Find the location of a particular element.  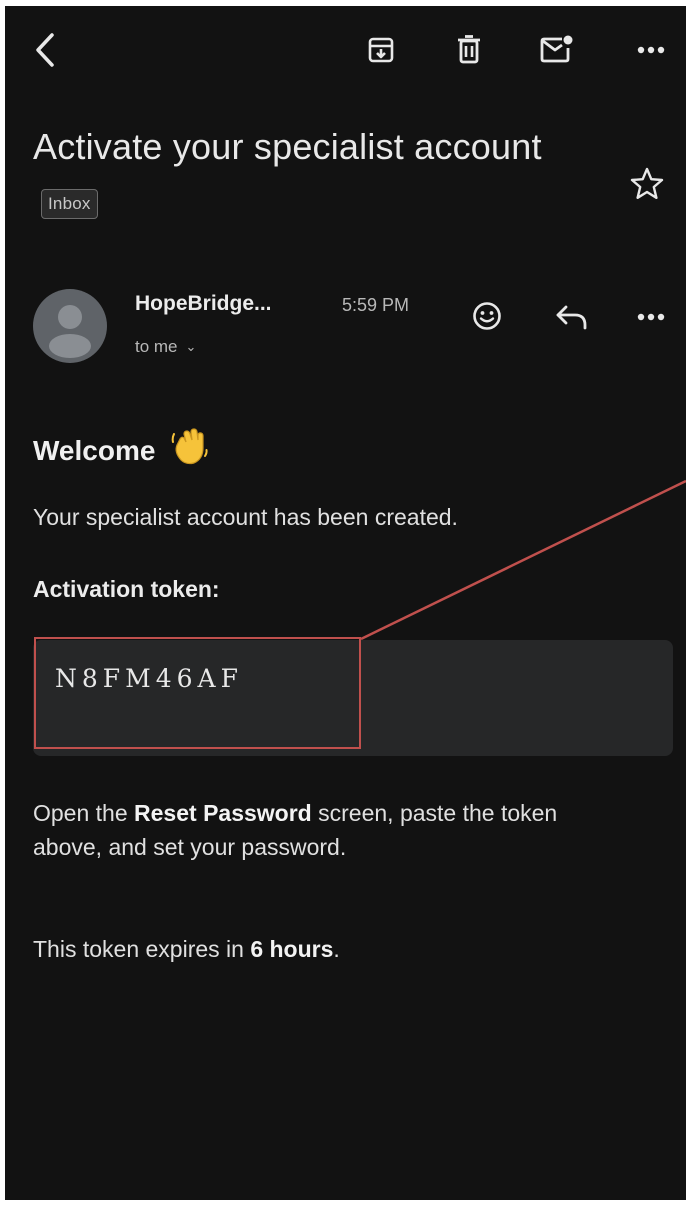

chevron-down-icon: ⌄ is located at coordinates (191, 346).